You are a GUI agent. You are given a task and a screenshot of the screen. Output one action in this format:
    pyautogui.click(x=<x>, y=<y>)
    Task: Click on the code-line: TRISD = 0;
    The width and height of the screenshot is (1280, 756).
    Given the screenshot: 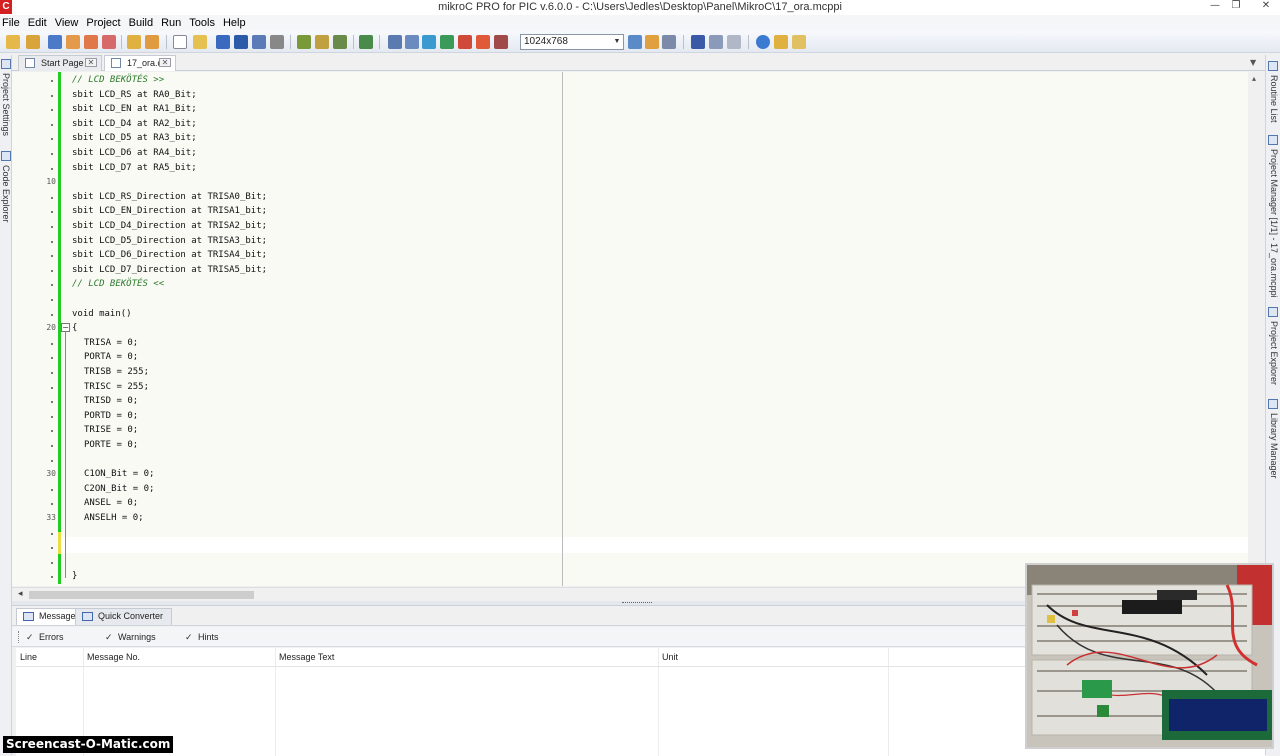 What is the action you would take?
    pyautogui.click(x=111, y=401)
    